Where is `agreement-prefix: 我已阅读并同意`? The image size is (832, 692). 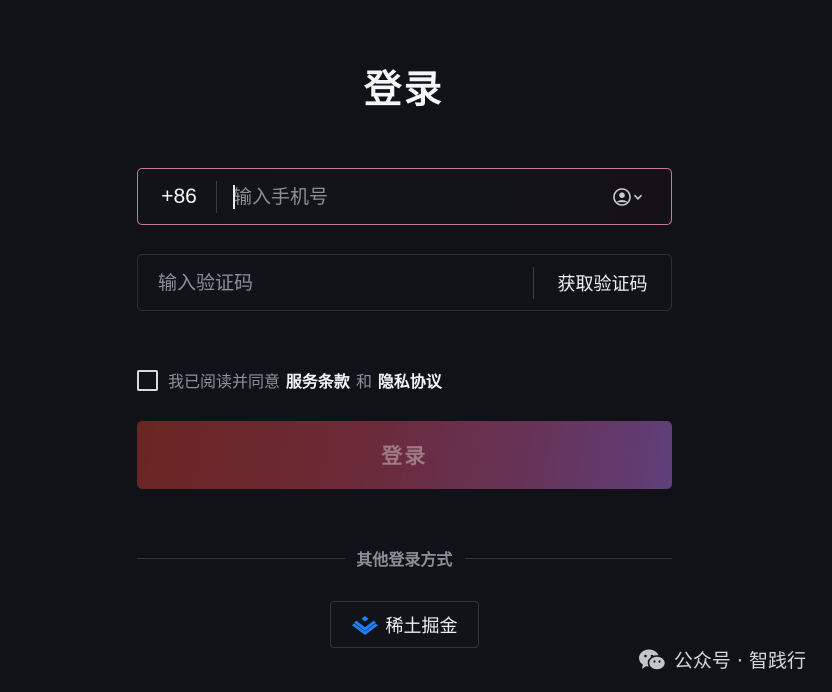 agreement-prefix: 我已阅读并同意 is located at coordinates (224, 381).